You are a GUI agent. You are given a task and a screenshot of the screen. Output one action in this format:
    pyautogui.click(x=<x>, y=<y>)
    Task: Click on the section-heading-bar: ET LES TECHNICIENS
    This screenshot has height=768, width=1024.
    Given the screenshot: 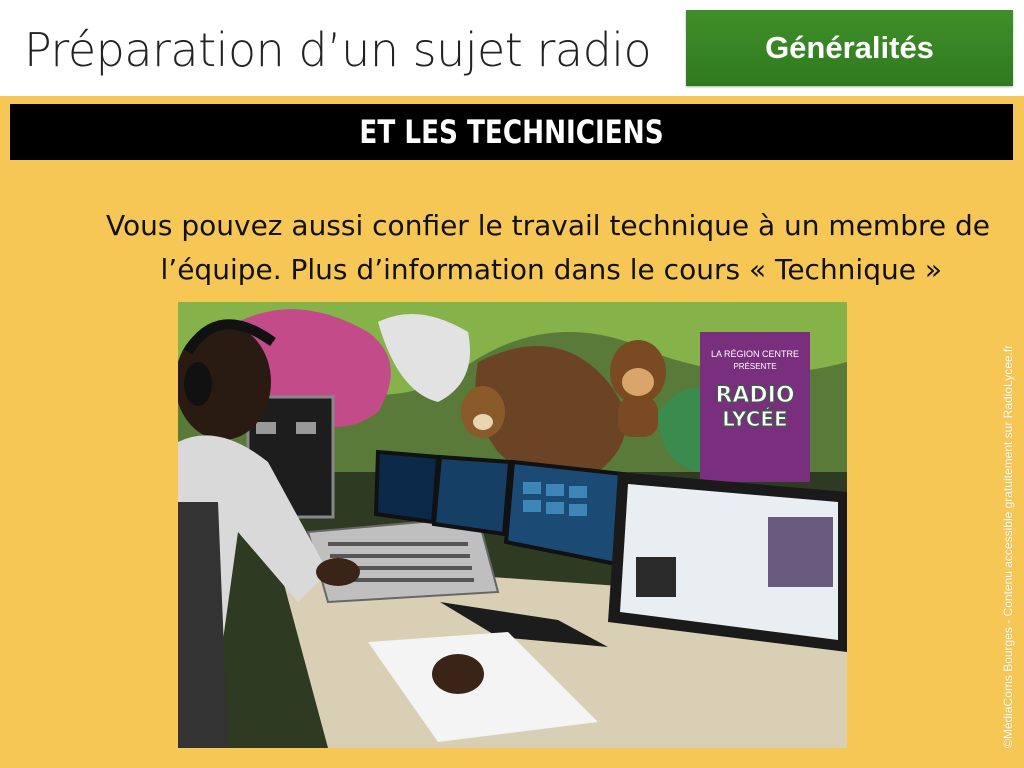 What is the action you would take?
    pyautogui.click(x=511, y=132)
    